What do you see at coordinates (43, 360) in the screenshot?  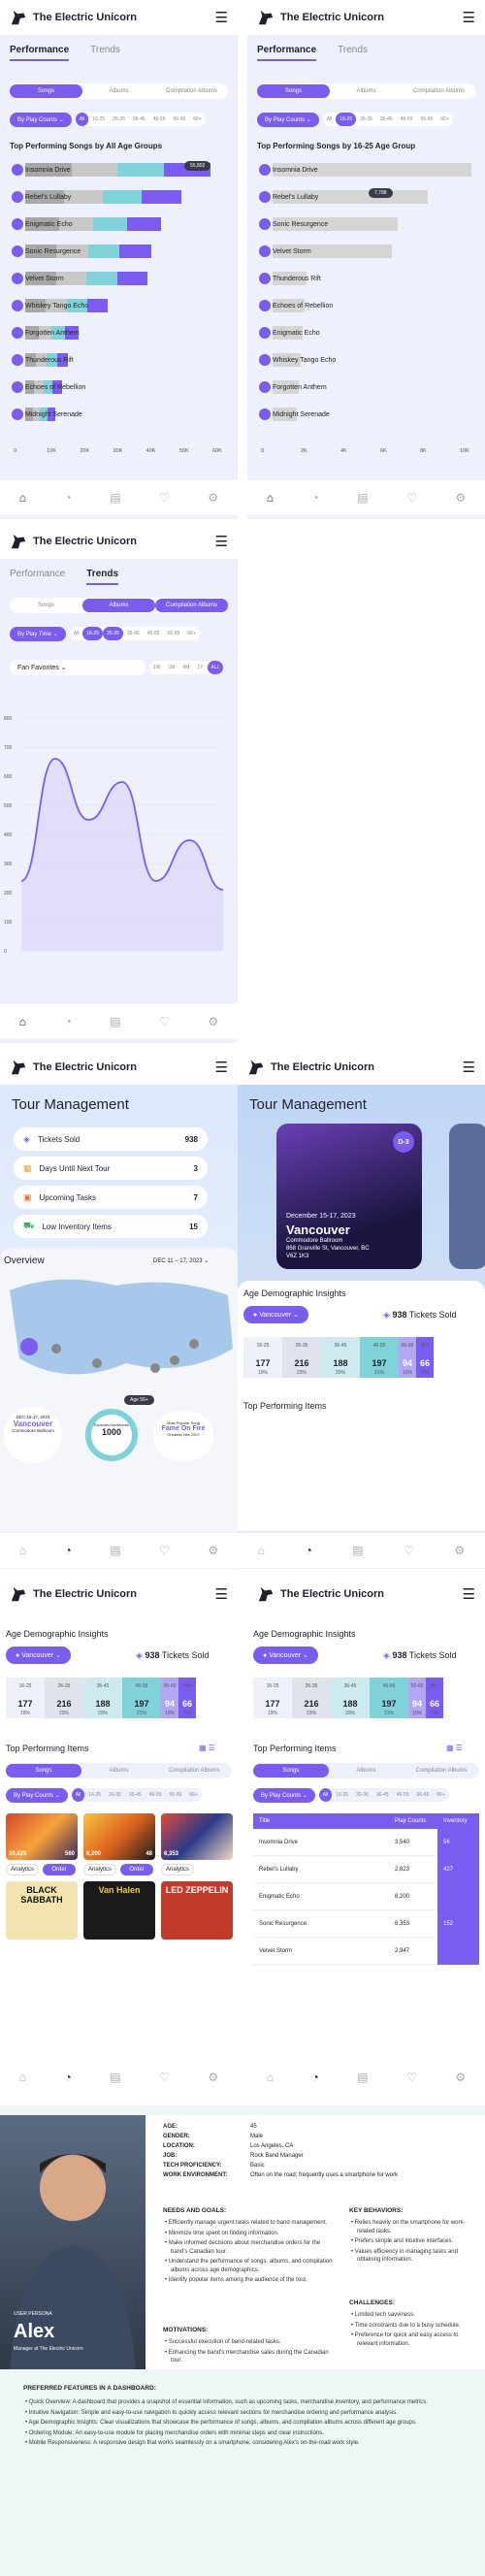 I see `bar: Thunderous Rift` at bounding box center [43, 360].